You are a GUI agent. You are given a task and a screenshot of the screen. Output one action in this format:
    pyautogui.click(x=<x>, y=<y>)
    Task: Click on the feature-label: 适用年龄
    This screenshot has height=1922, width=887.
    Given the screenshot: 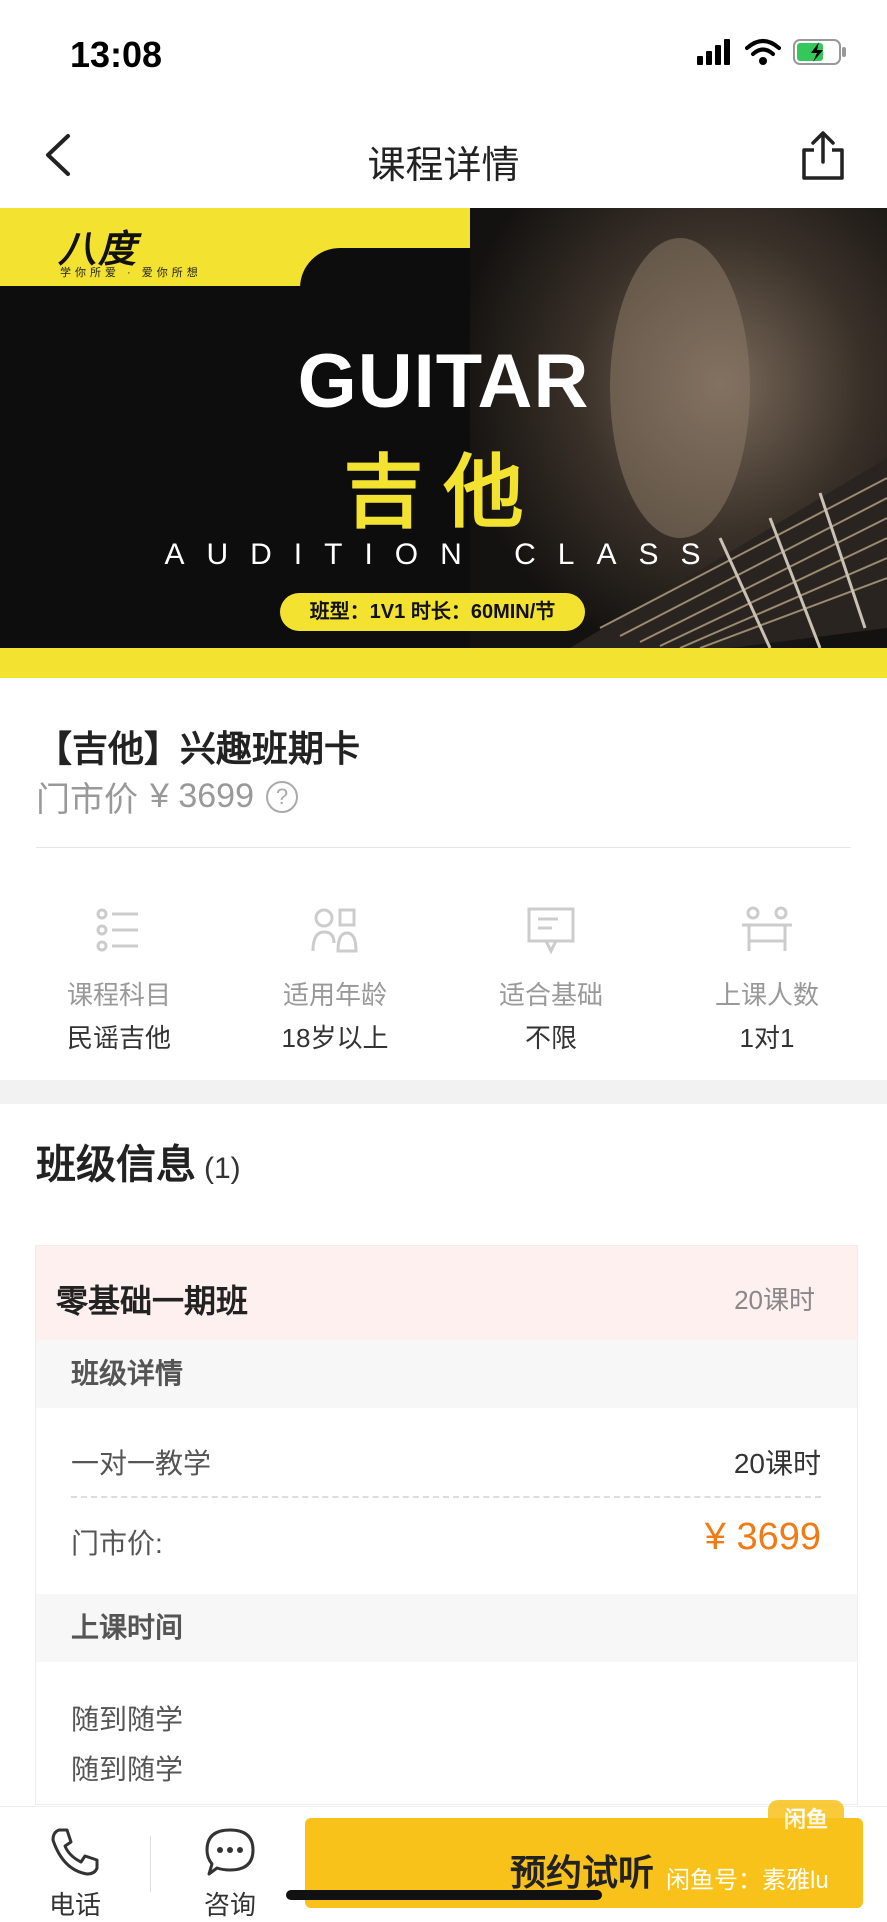 What is the action you would take?
    pyautogui.click(x=334, y=995)
    